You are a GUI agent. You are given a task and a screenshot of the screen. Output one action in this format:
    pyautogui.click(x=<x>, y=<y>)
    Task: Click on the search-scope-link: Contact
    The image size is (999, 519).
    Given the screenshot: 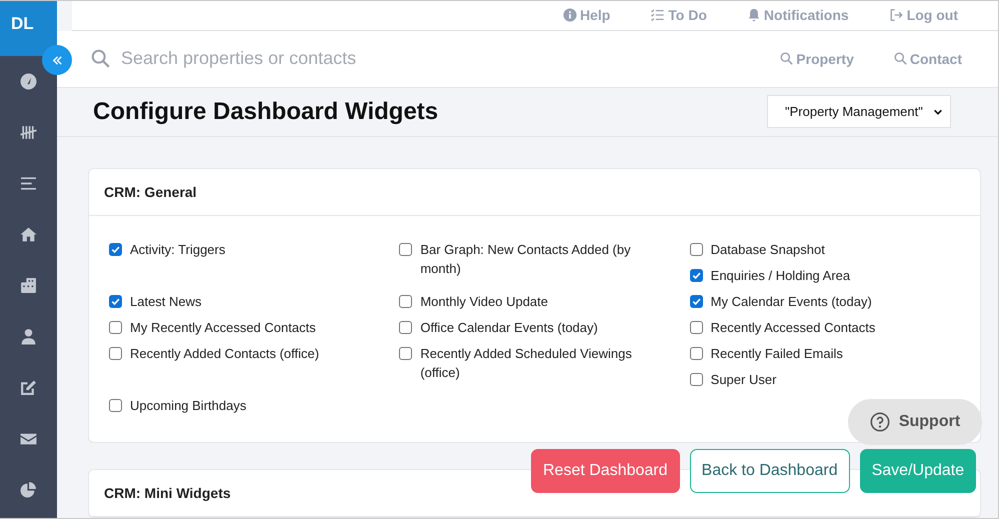 What is the action you would take?
    pyautogui.click(x=928, y=58)
    